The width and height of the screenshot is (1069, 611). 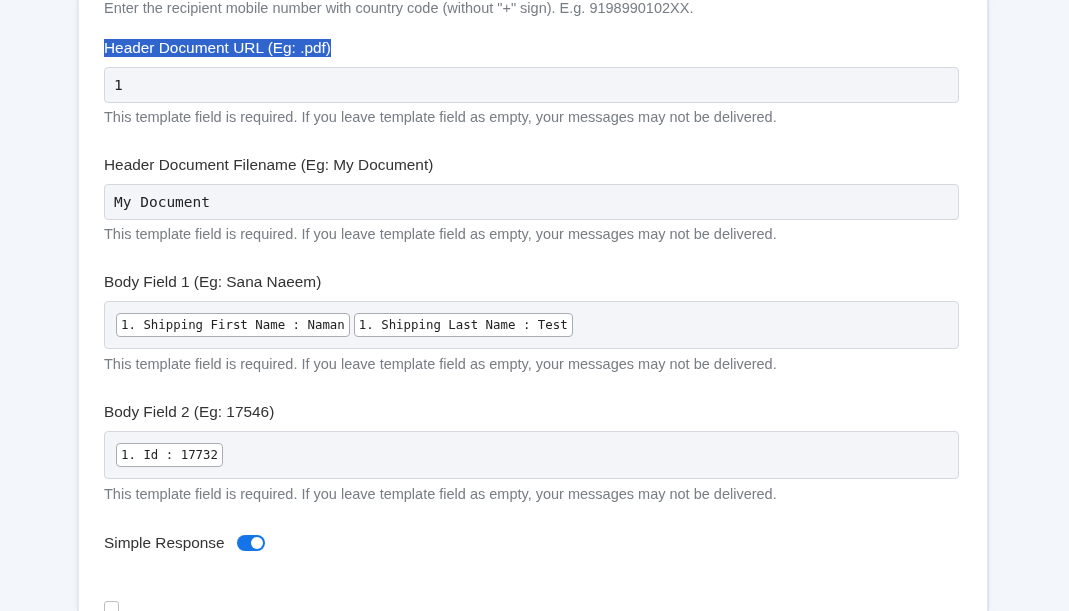 I want to click on toggle-switch, so click(x=250, y=543).